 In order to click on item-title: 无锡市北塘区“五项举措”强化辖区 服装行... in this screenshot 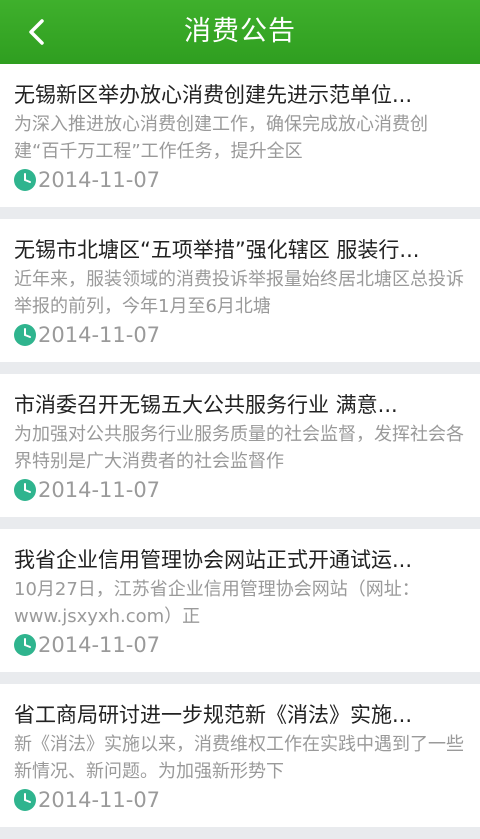, I will do `click(217, 250)`.